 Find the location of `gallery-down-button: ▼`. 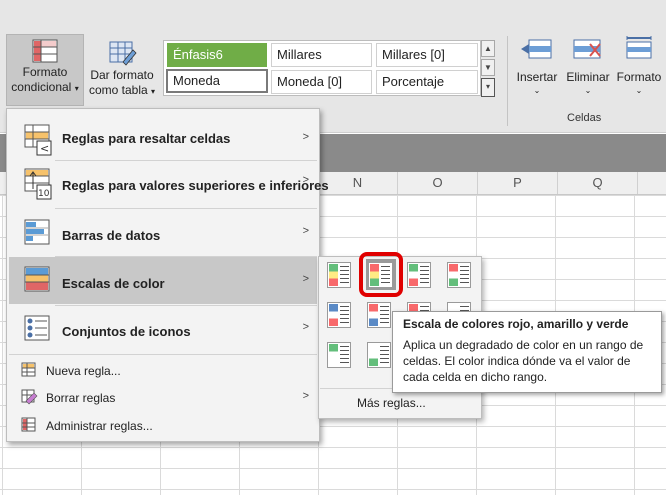

gallery-down-button: ▼ is located at coordinates (488, 67).